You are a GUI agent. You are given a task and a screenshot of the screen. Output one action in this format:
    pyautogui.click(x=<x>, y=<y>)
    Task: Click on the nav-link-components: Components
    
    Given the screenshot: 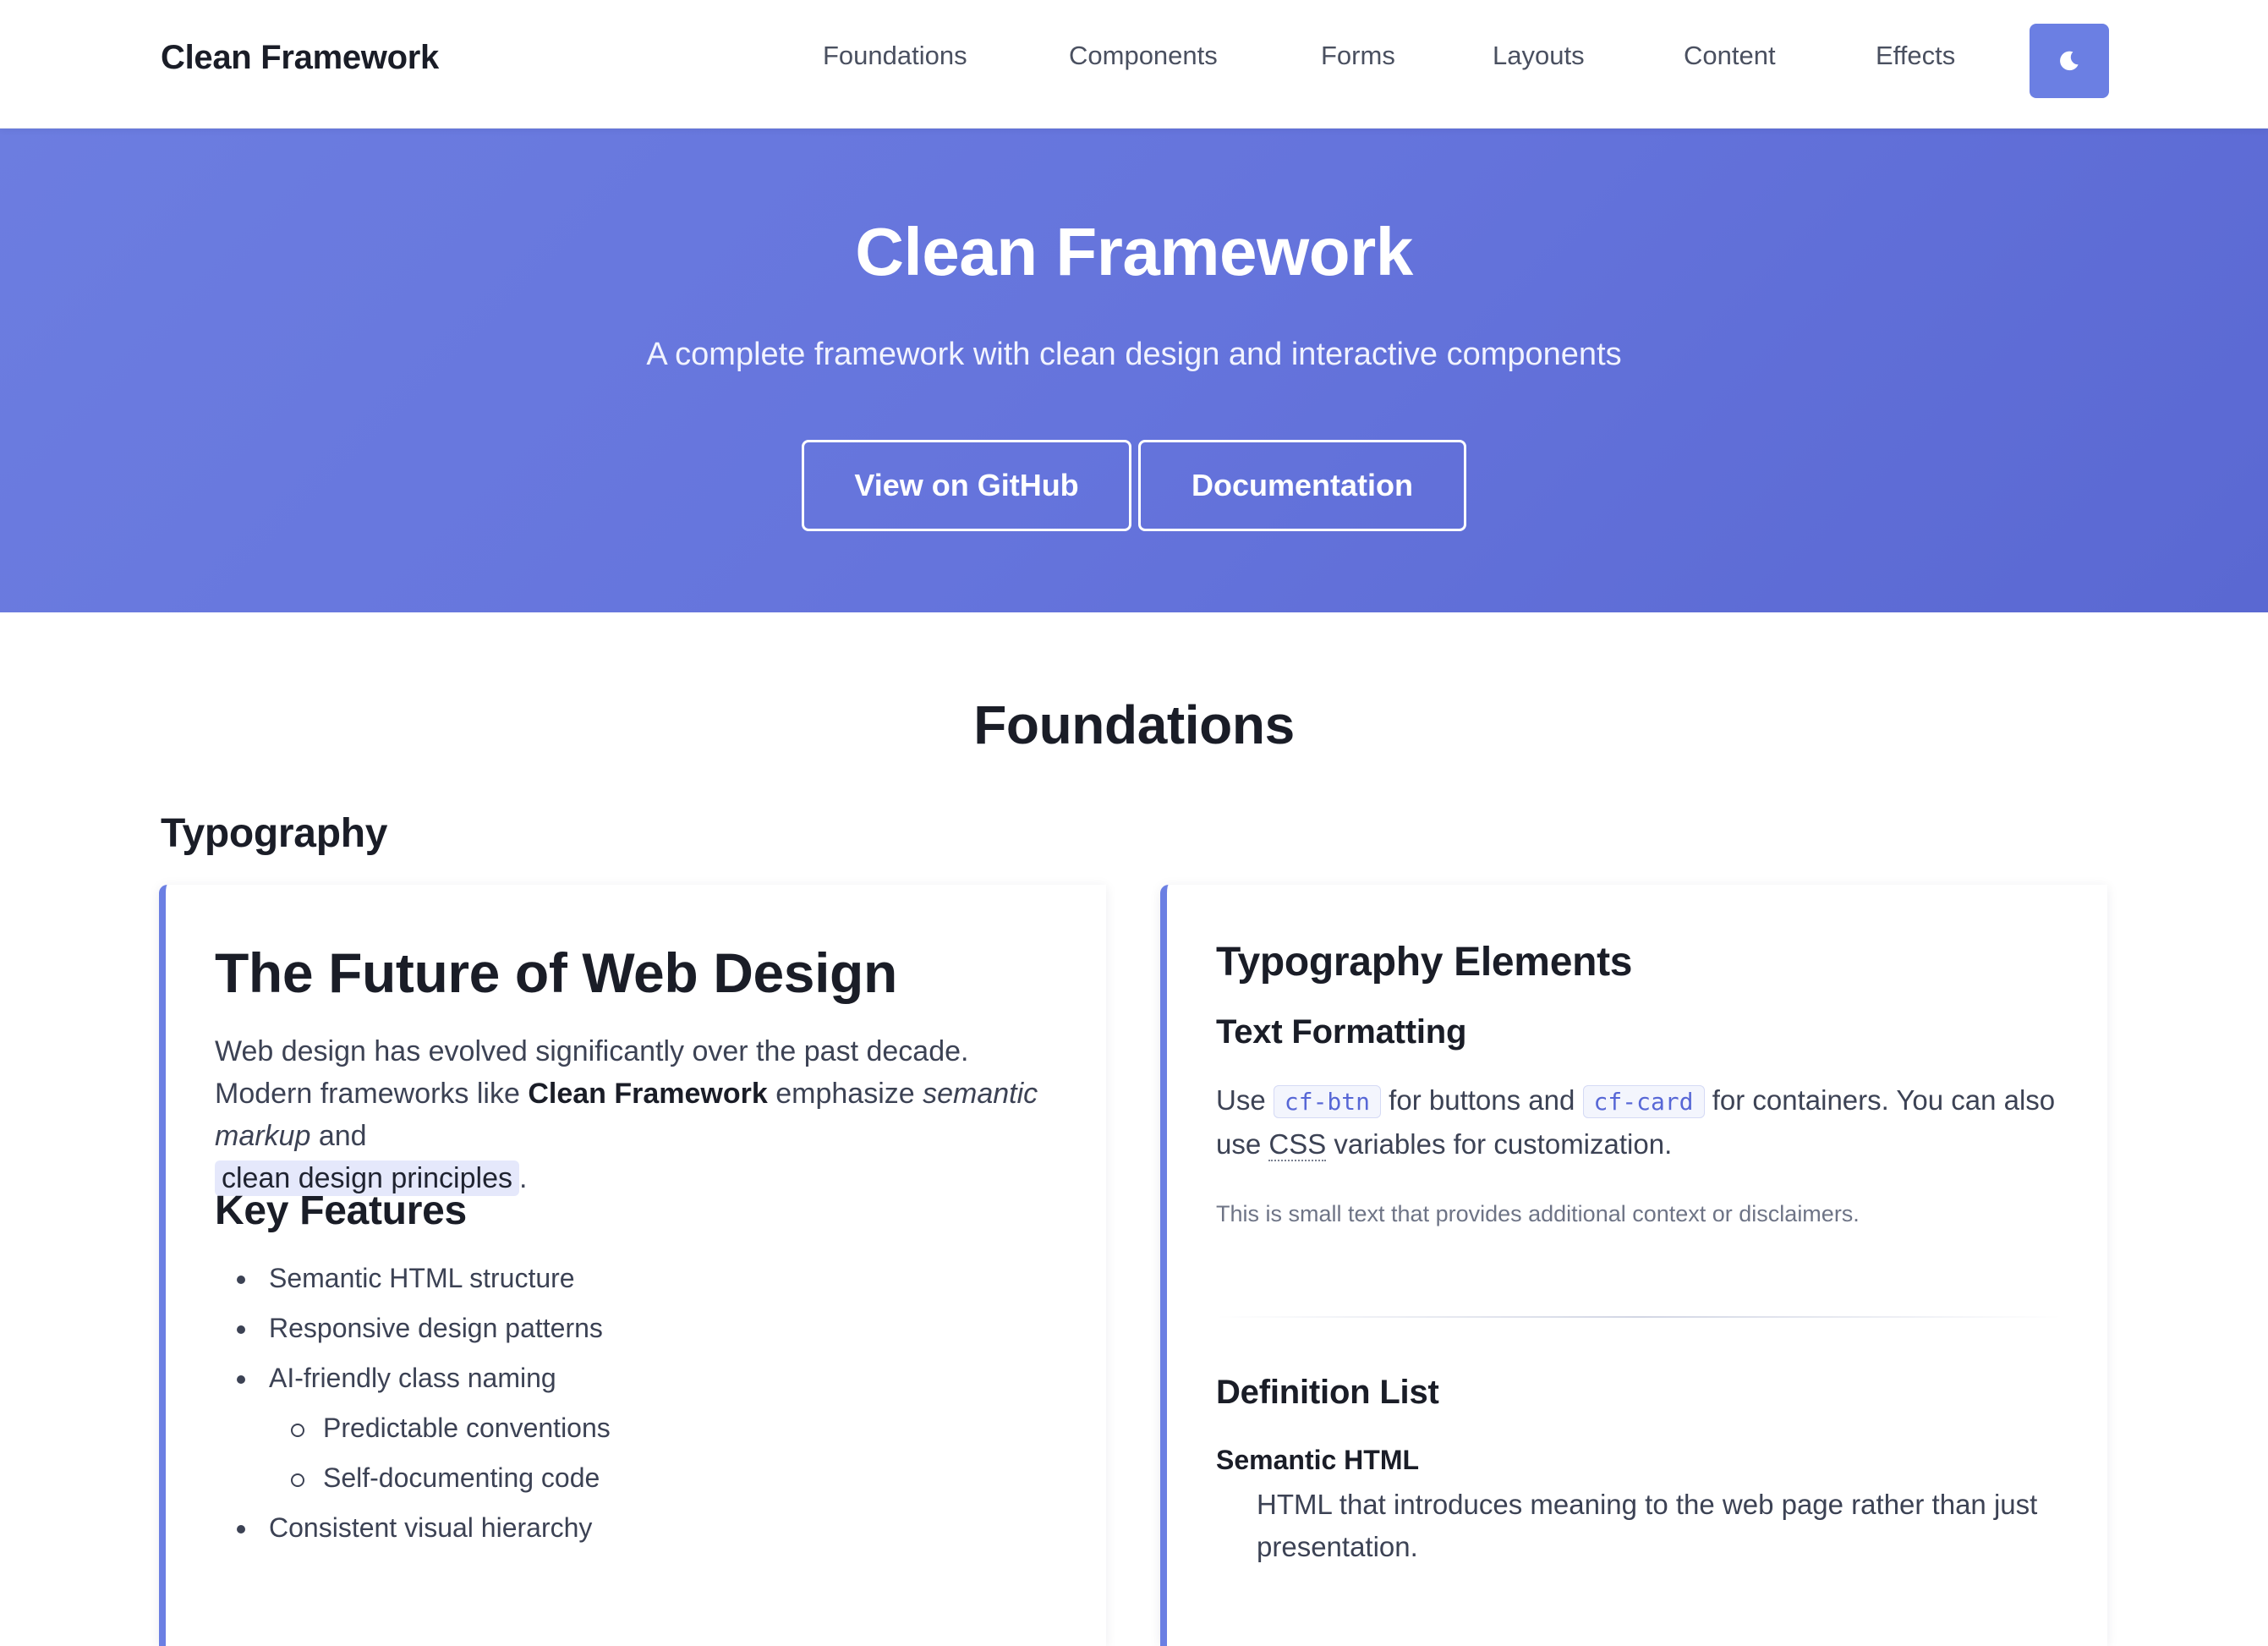 What is the action you would take?
    pyautogui.click(x=1143, y=56)
    